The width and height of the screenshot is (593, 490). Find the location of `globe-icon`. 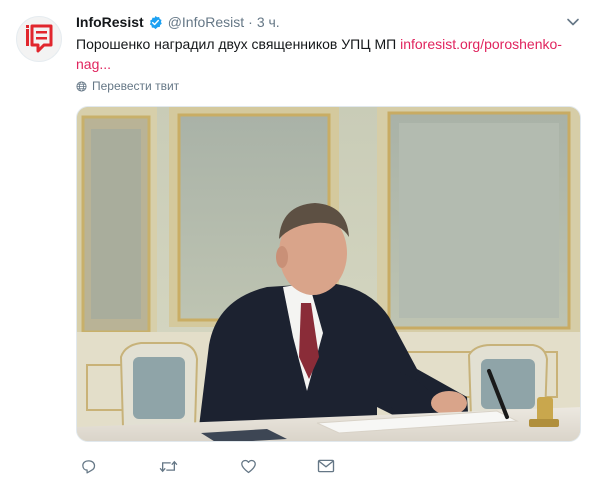

globe-icon is located at coordinates (81, 86).